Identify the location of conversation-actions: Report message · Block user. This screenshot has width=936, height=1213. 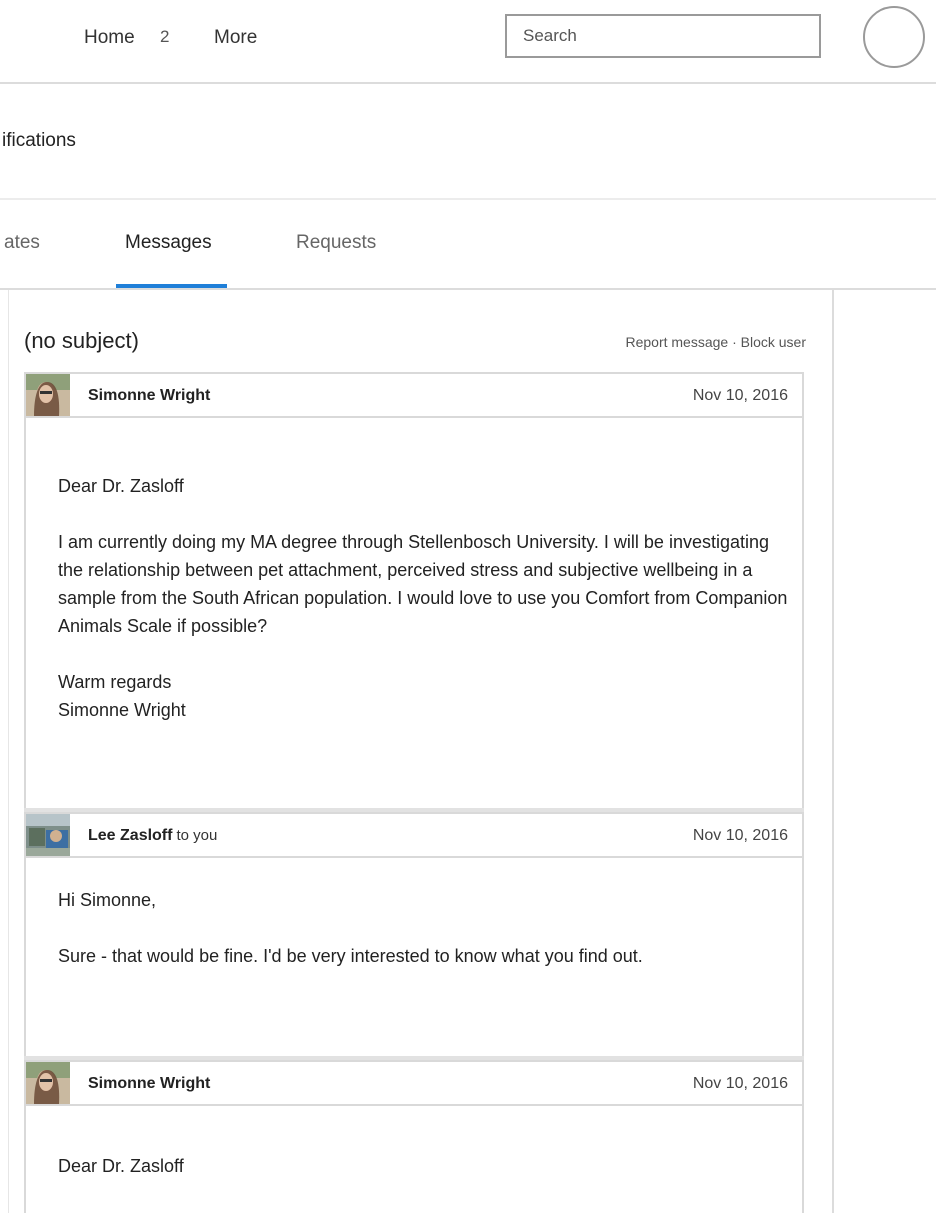
(715, 342).